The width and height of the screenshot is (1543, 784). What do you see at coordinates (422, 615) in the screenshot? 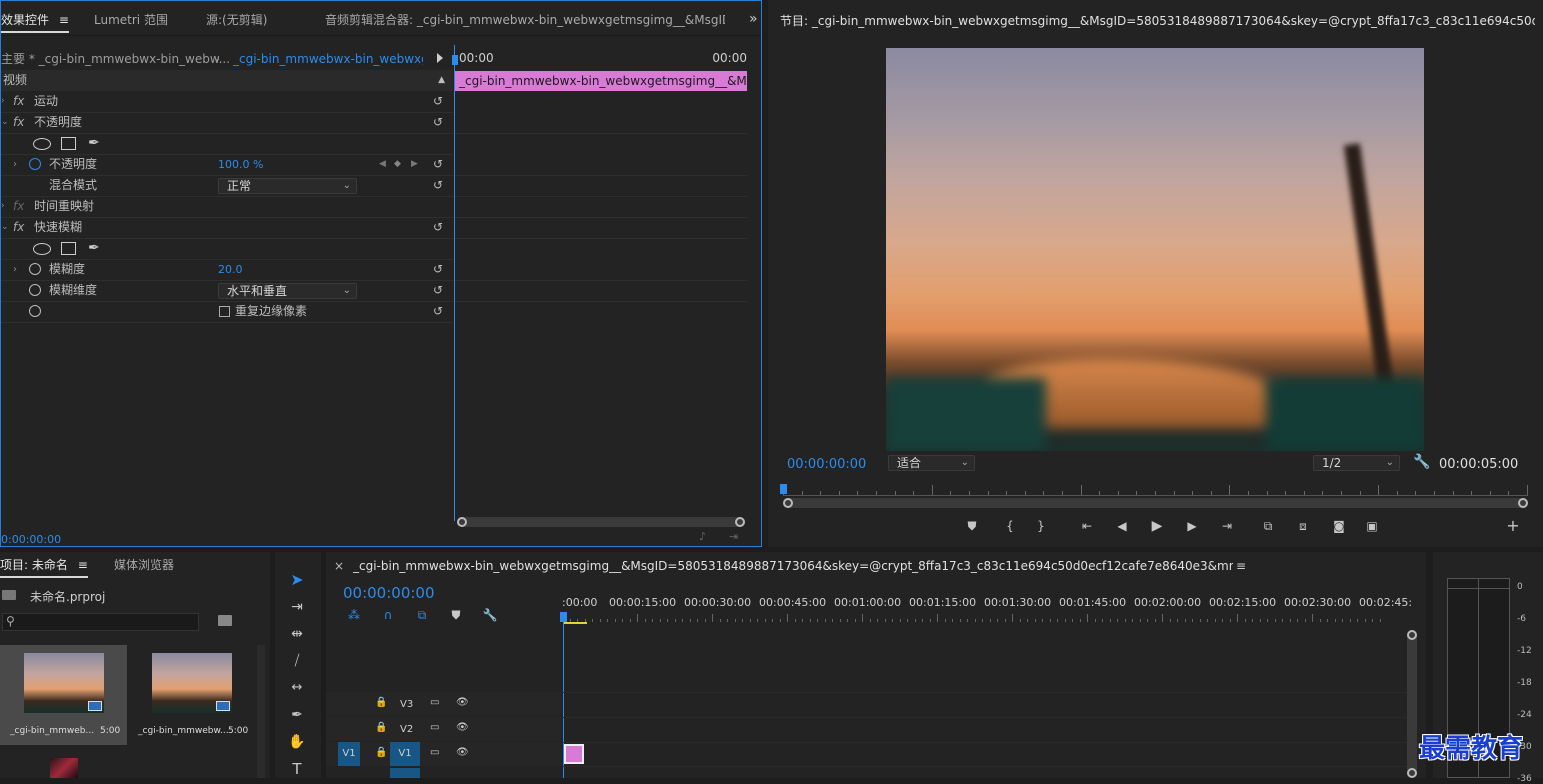
I see `linked-selection-icon: ⧉` at bounding box center [422, 615].